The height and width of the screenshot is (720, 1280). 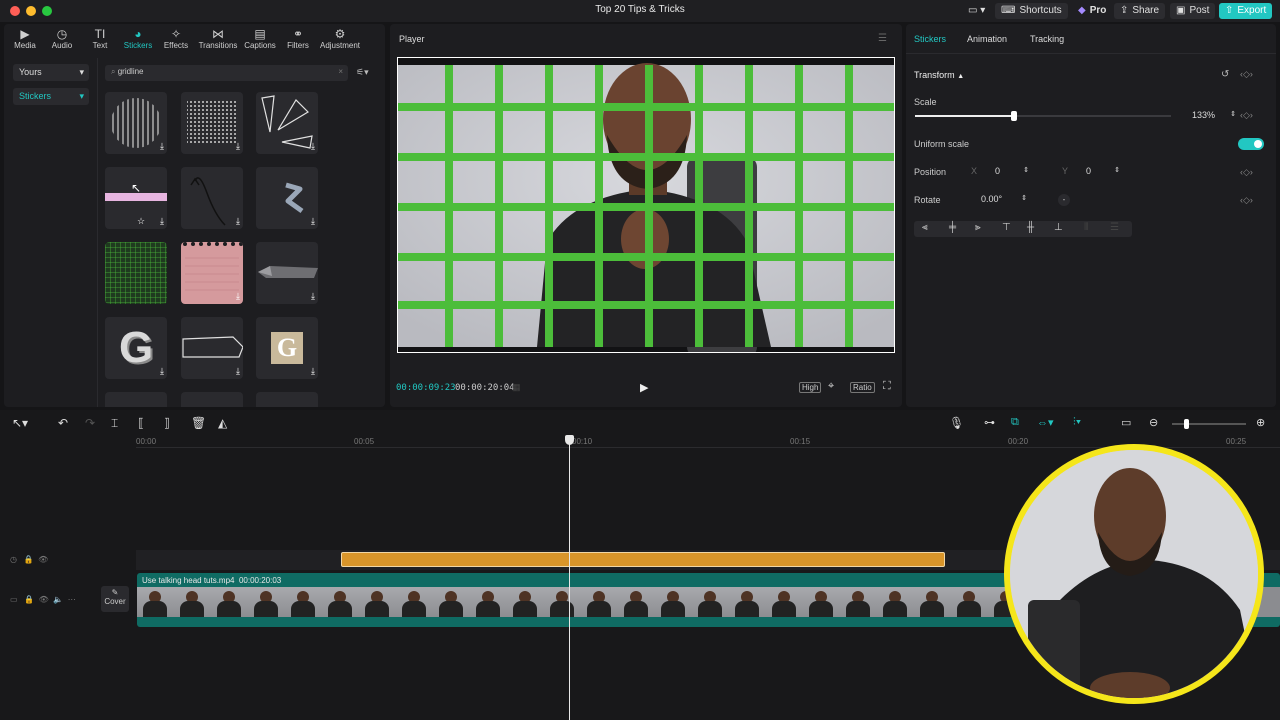 I want to click on sticker-triangles: ⤓, so click(x=287, y=123).